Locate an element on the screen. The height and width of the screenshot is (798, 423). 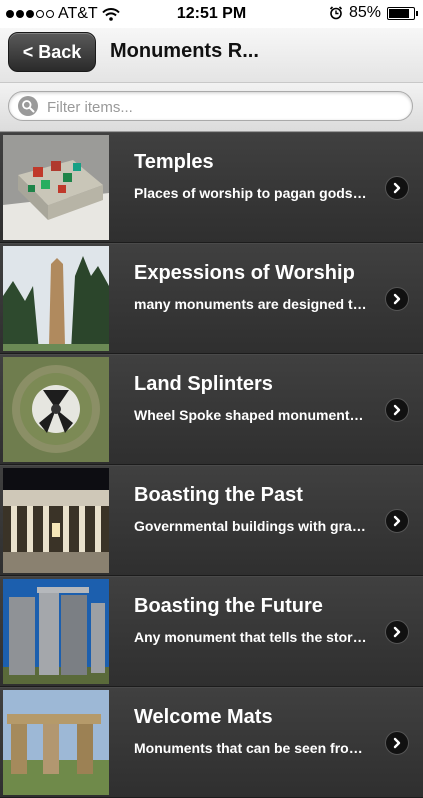
alarm-icon is located at coordinates (336, 13).